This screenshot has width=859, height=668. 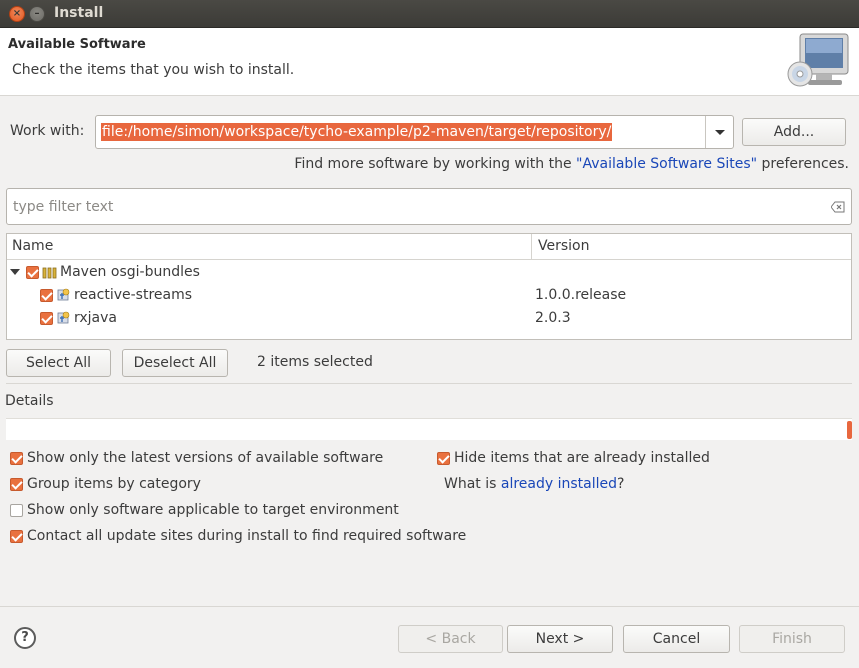 What do you see at coordinates (95, 318) in the screenshot?
I see `item-name: rxjava` at bounding box center [95, 318].